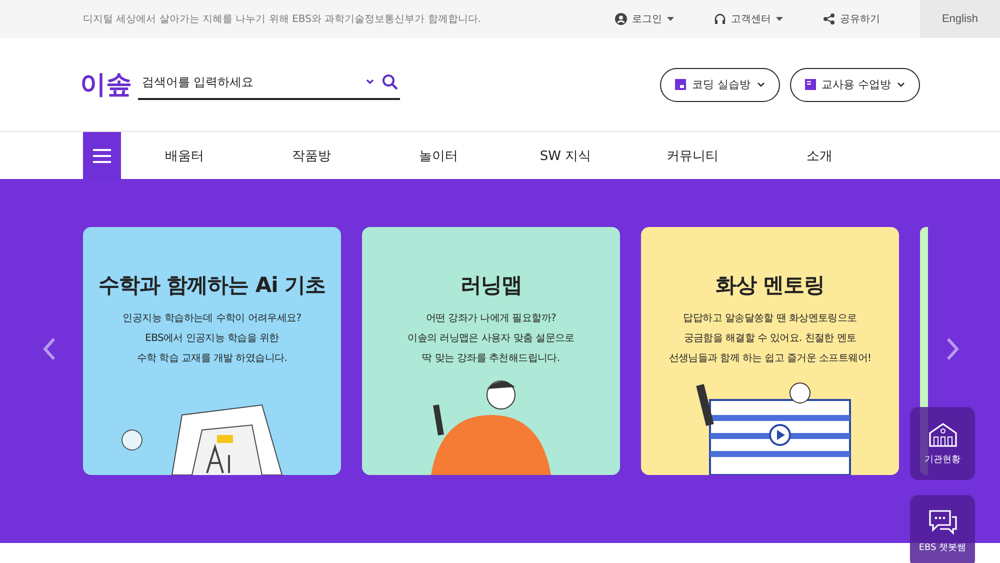 This screenshot has height=563, width=1000. Describe the element at coordinates (851, 19) in the screenshot. I see `top-link: 공유하기` at that location.